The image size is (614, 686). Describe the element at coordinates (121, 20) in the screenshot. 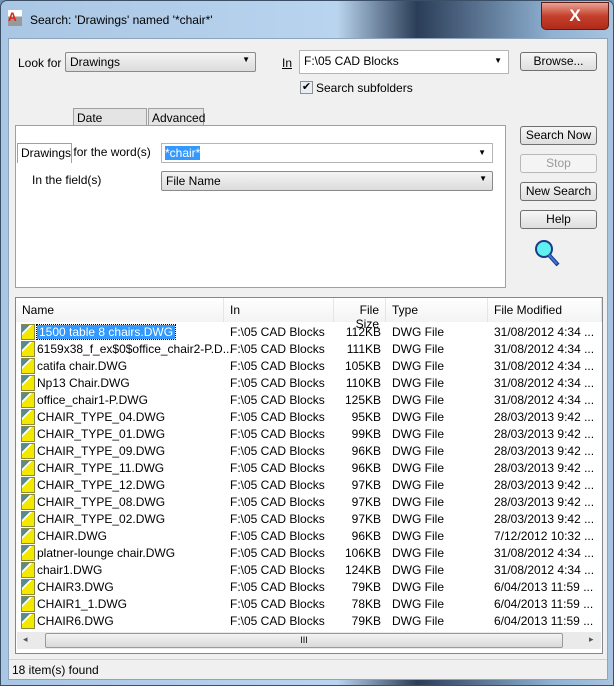

I see `window-title: Search: 'Drawings' named '*chair*'` at that location.